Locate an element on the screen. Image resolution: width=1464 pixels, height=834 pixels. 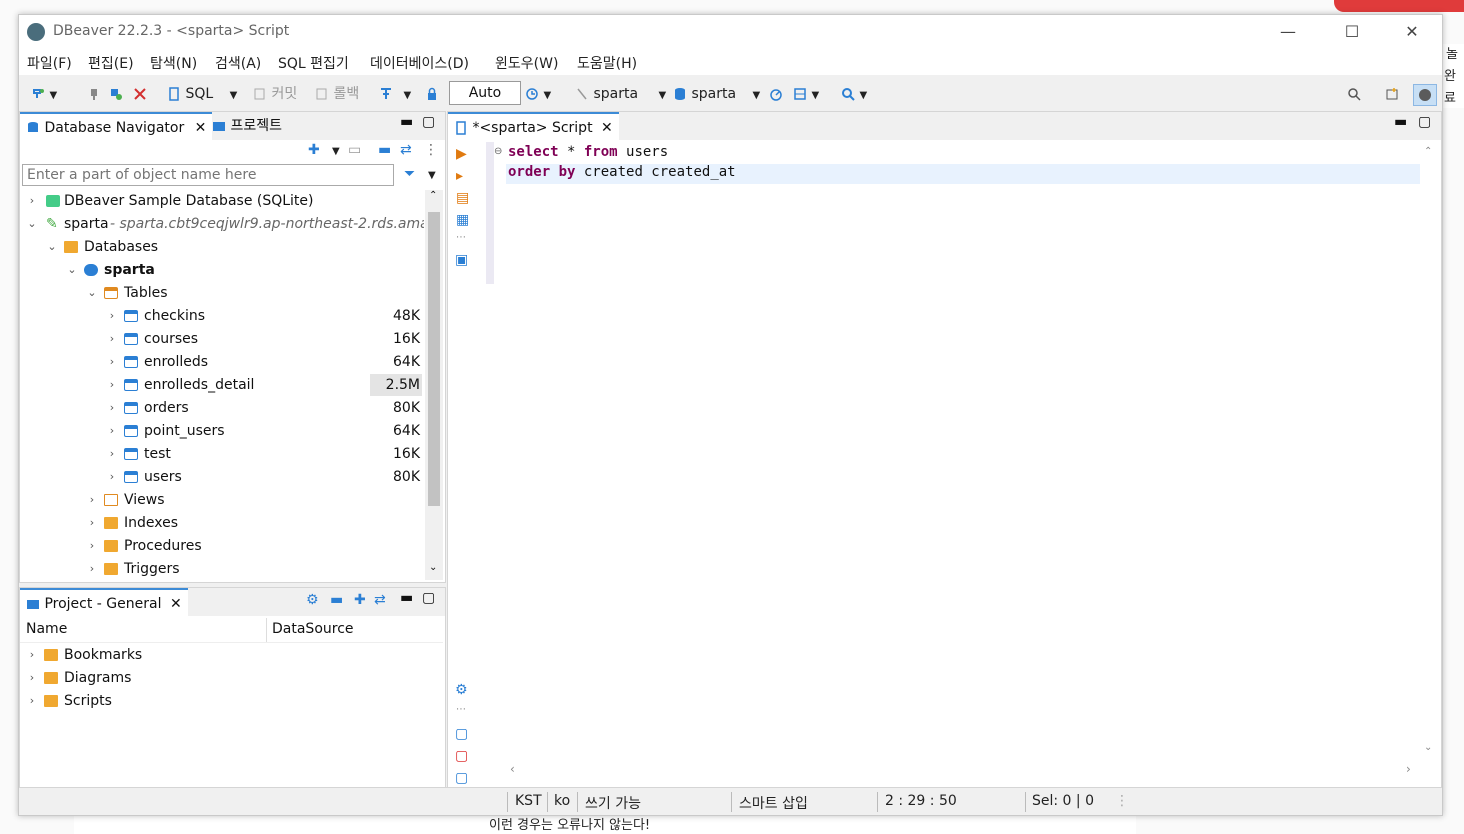
dashboard-button is located at coordinates (776, 94).